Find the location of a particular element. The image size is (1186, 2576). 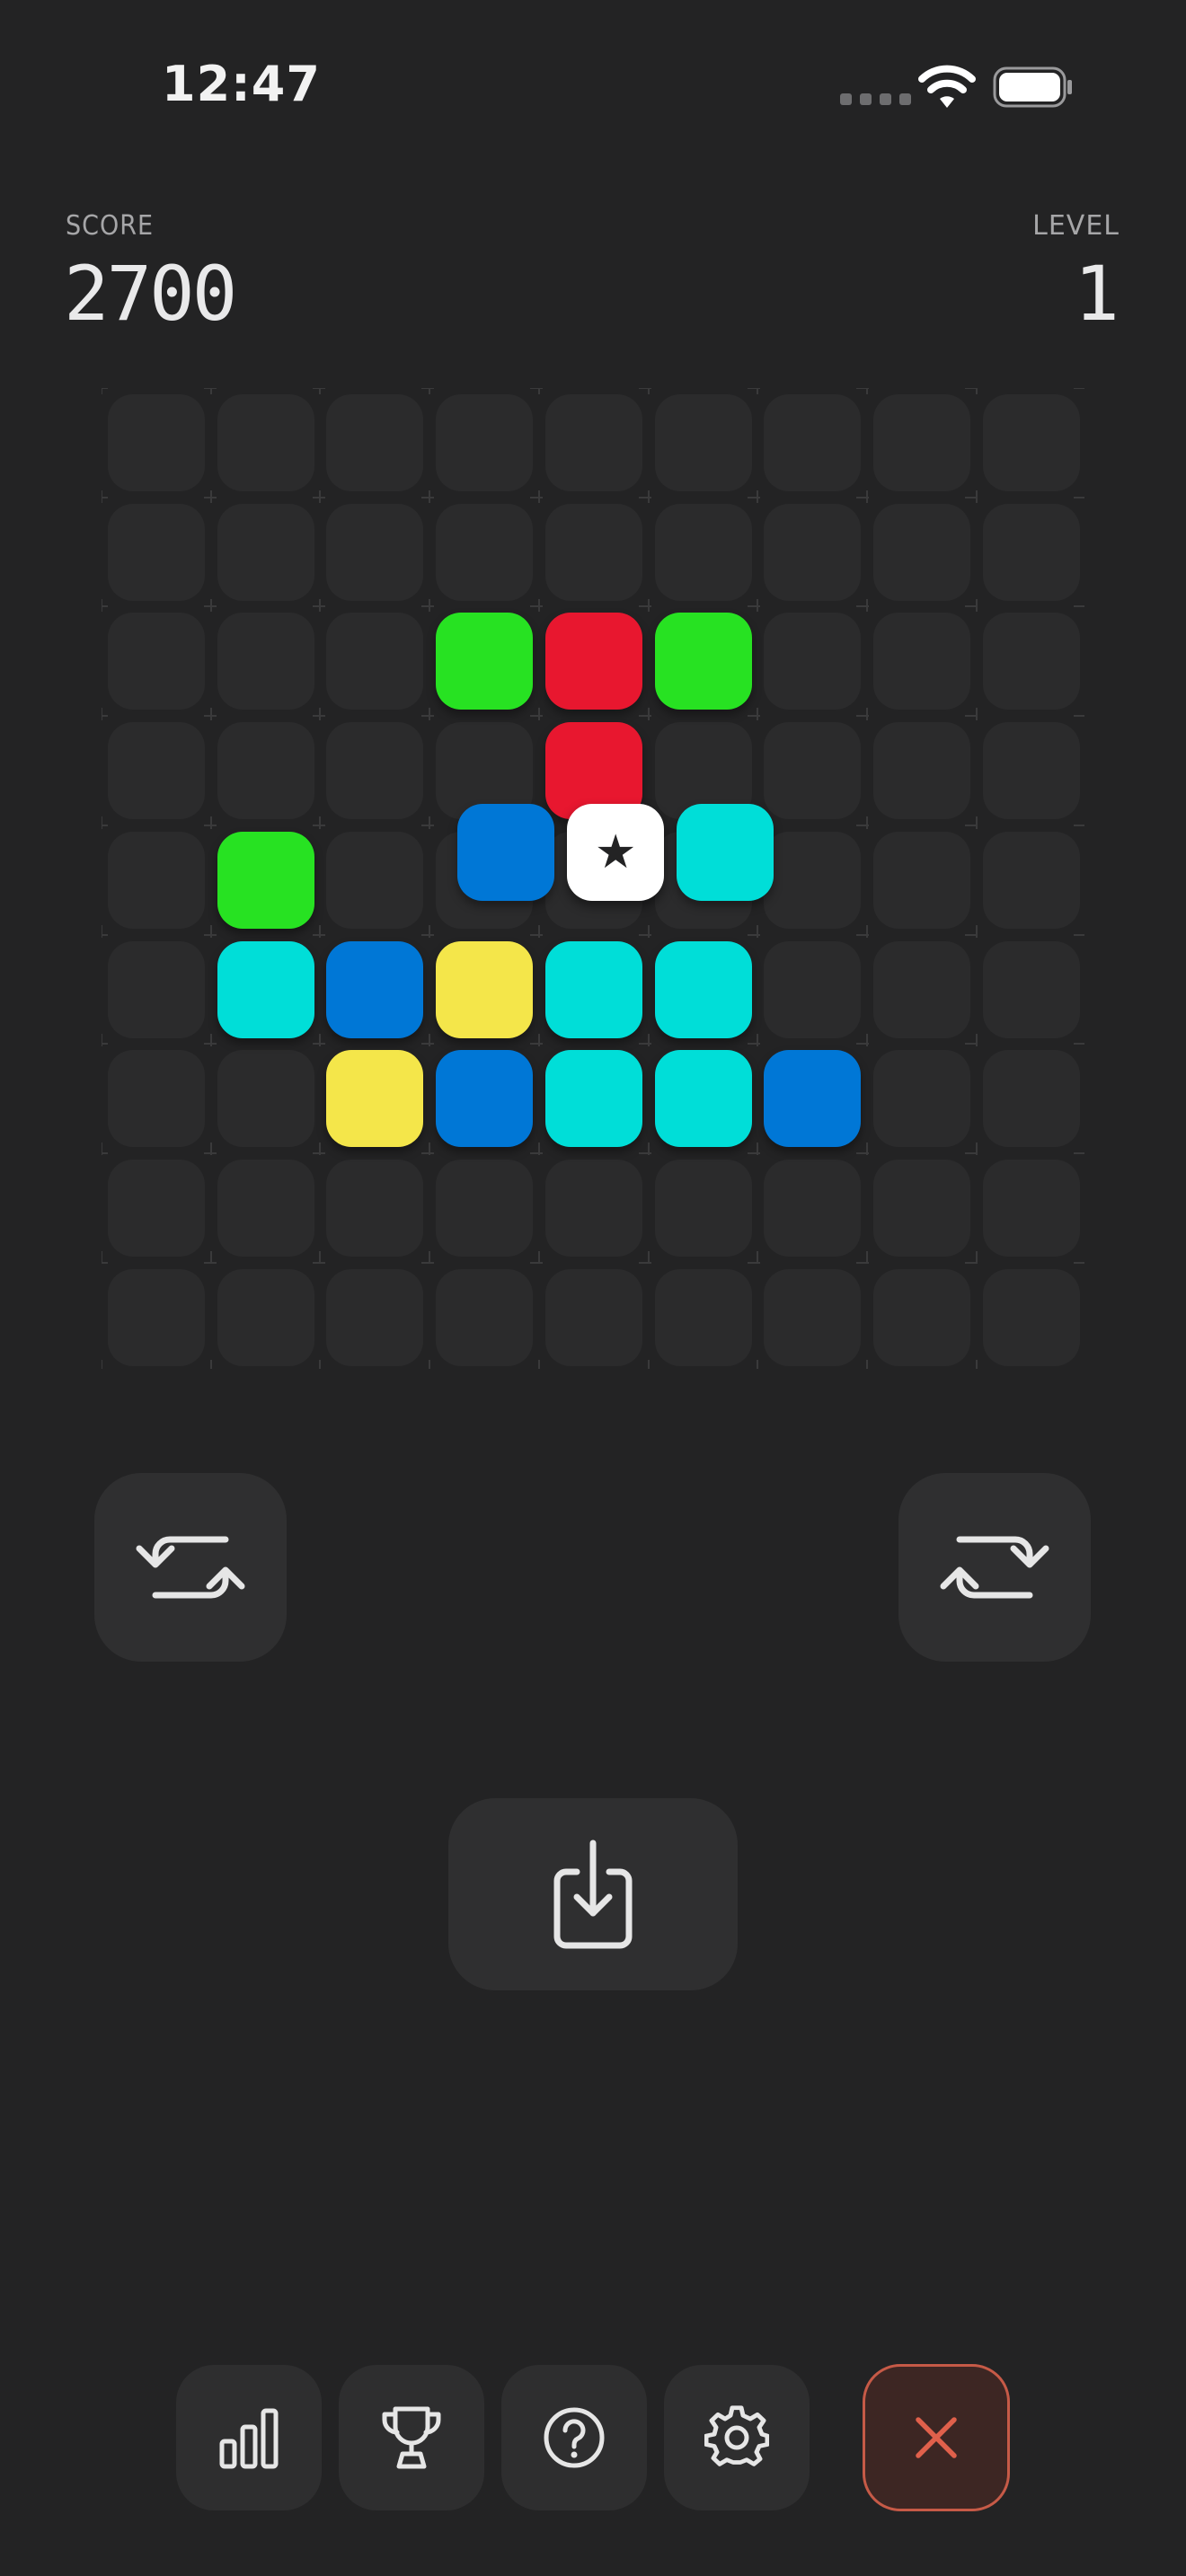

star-icon: ★ is located at coordinates (615, 852).